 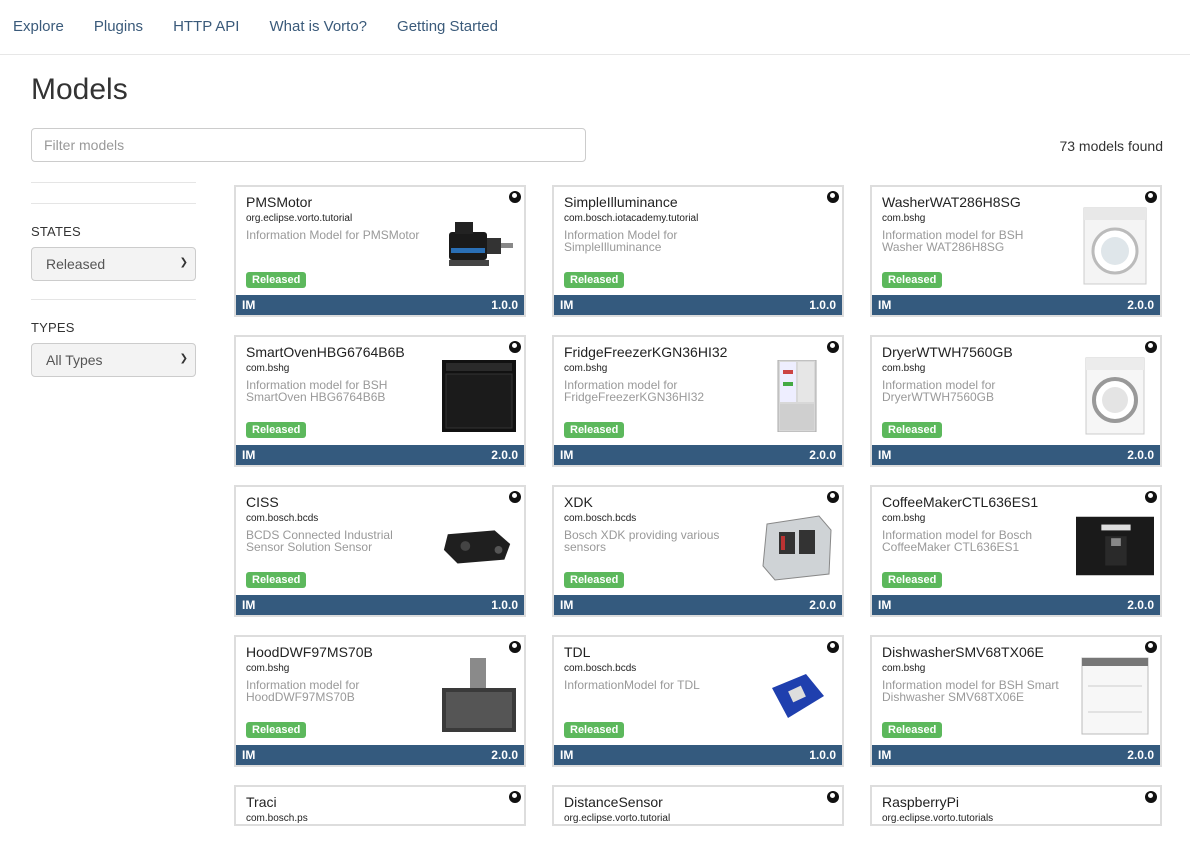 What do you see at coordinates (380, 805) in the screenshot?
I see `model-card: Traci com.bosch.ps` at bounding box center [380, 805].